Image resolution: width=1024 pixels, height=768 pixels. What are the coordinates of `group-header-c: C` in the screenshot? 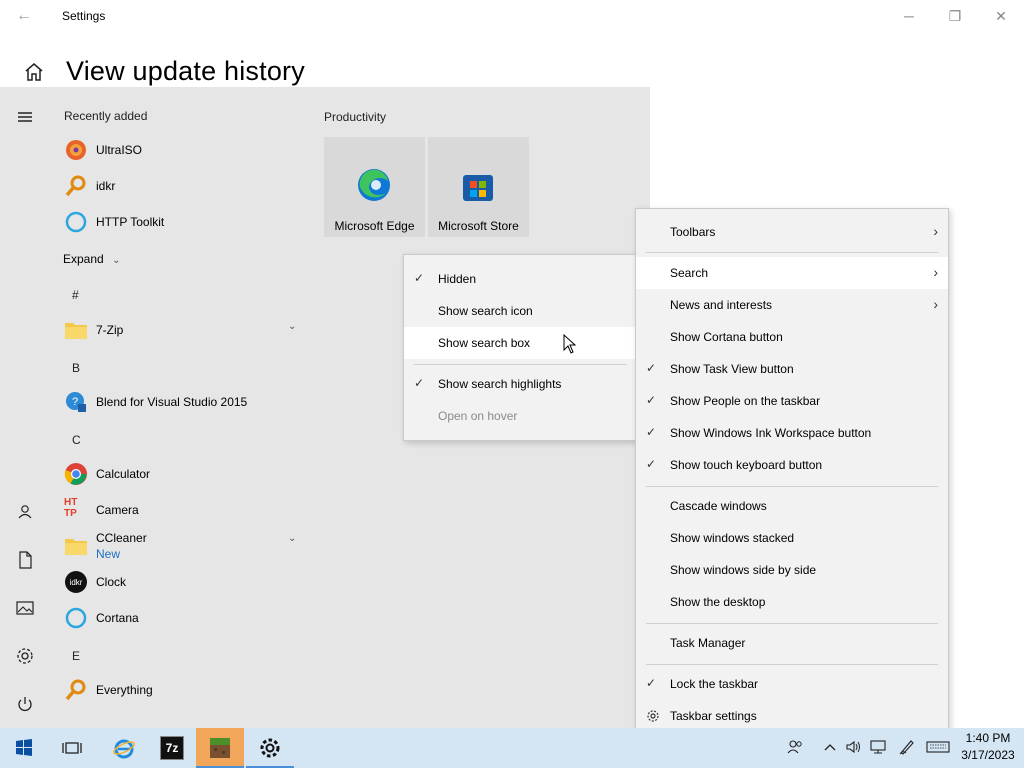 It's located at (76, 440).